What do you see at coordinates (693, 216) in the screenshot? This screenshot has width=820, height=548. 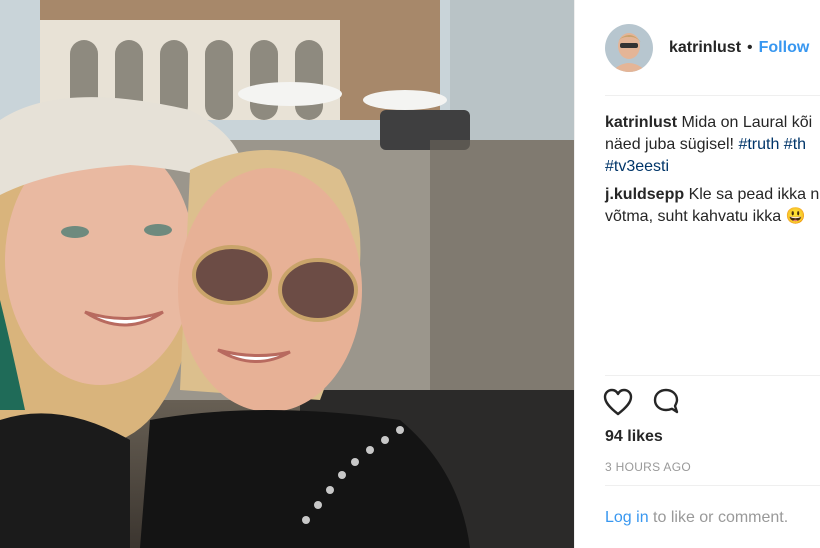 I see `comment-text: võtma, suht kahvatu ikka` at bounding box center [693, 216].